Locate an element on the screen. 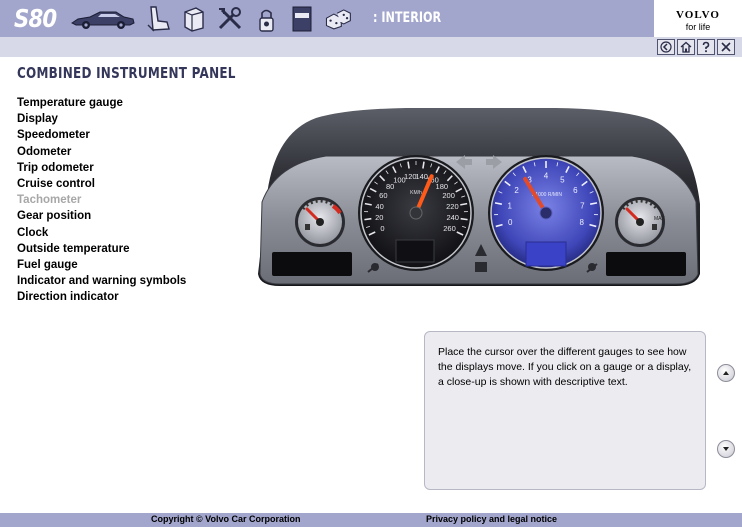 The width and height of the screenshot is (742, 527). tachometer-tick-label: 6 is located at coordinates (575, 190).